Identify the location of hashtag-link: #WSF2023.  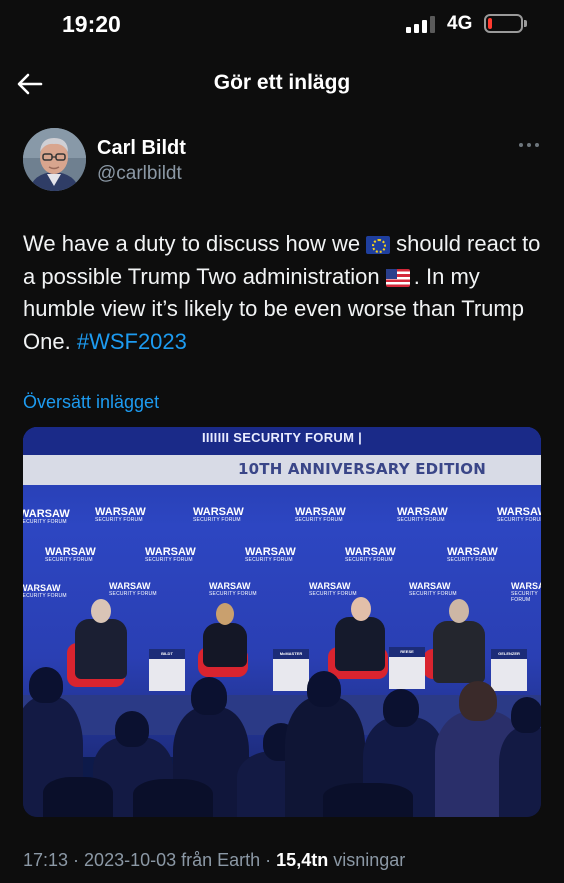
(132, 341).